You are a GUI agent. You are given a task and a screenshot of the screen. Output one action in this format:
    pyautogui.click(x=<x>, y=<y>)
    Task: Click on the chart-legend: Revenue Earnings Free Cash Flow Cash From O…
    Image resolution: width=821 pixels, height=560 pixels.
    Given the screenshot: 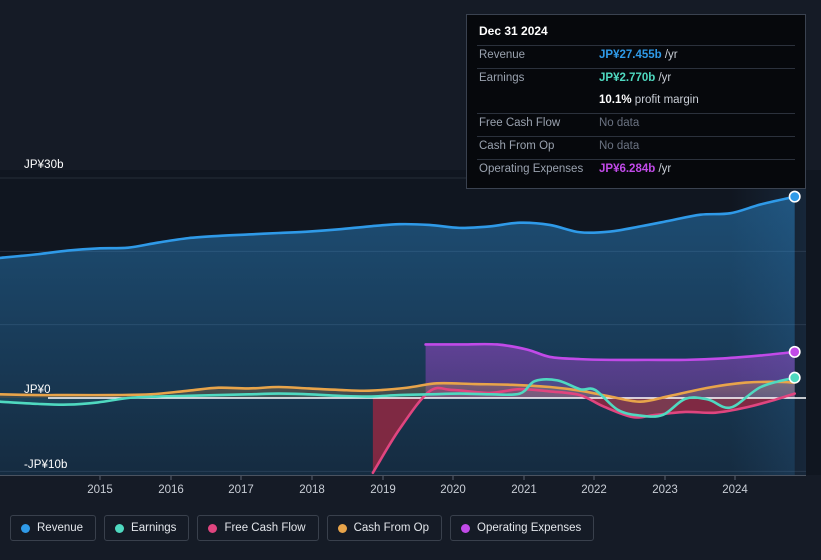 What is the action you would take?
    pyautogui.click(x=302, y=528)
    